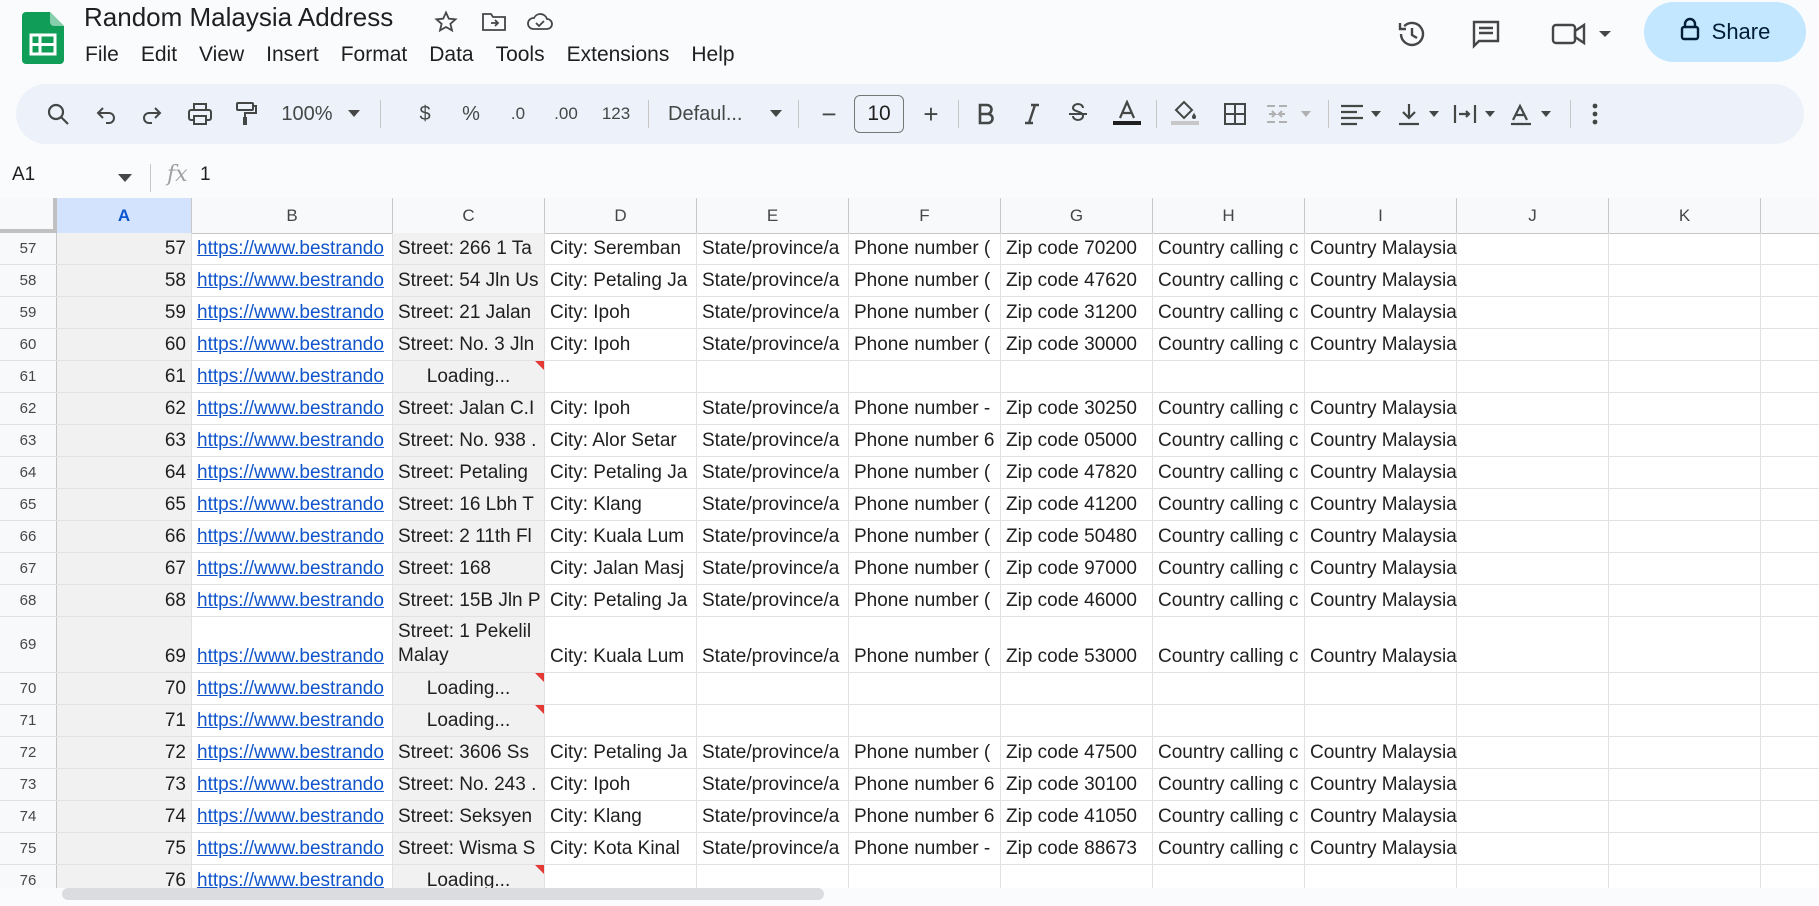  Describe the element at coordinates (621, 816) in the screenshot. I see `cell-d: City: Klang` at that location.